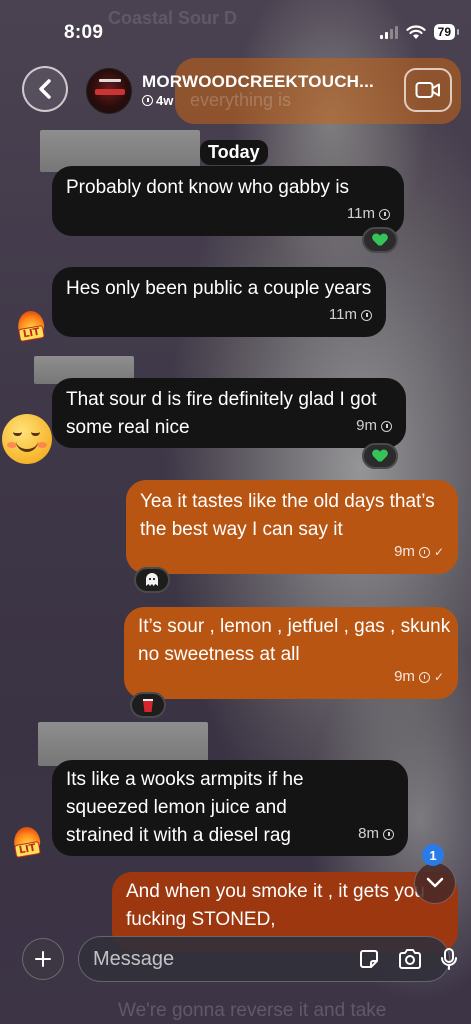 The height and width of the screenshot is (1024, 471). I want to click on wifi-icon, so click(416, 31).